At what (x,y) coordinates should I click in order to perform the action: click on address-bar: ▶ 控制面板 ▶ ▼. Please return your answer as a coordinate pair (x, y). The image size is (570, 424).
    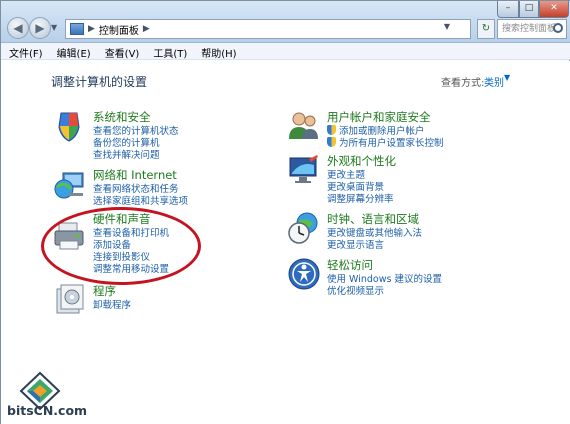
    Looking at the image, I should click on (268, 29).